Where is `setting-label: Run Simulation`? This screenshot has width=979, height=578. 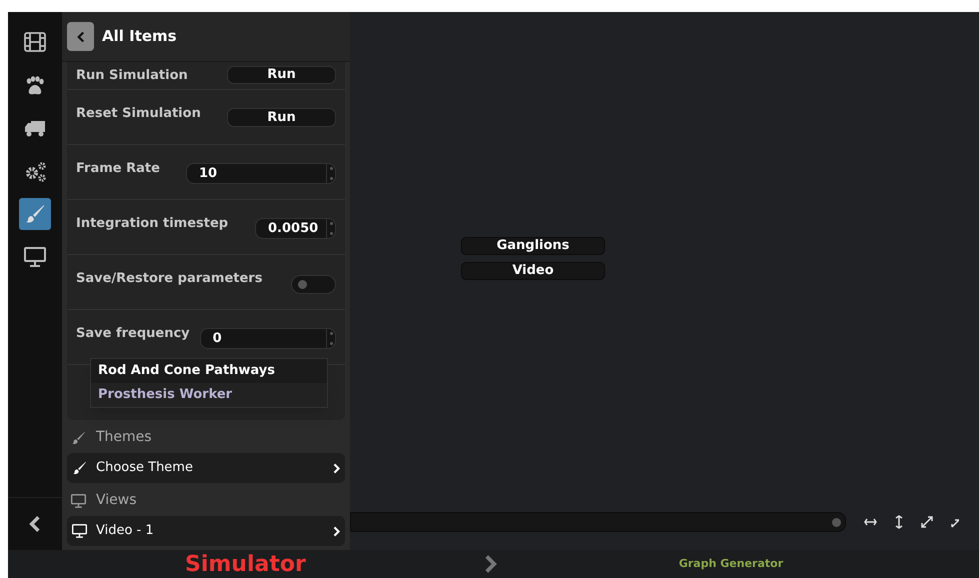 setting-label: Run Simulation is located at coordinates (132, 76).